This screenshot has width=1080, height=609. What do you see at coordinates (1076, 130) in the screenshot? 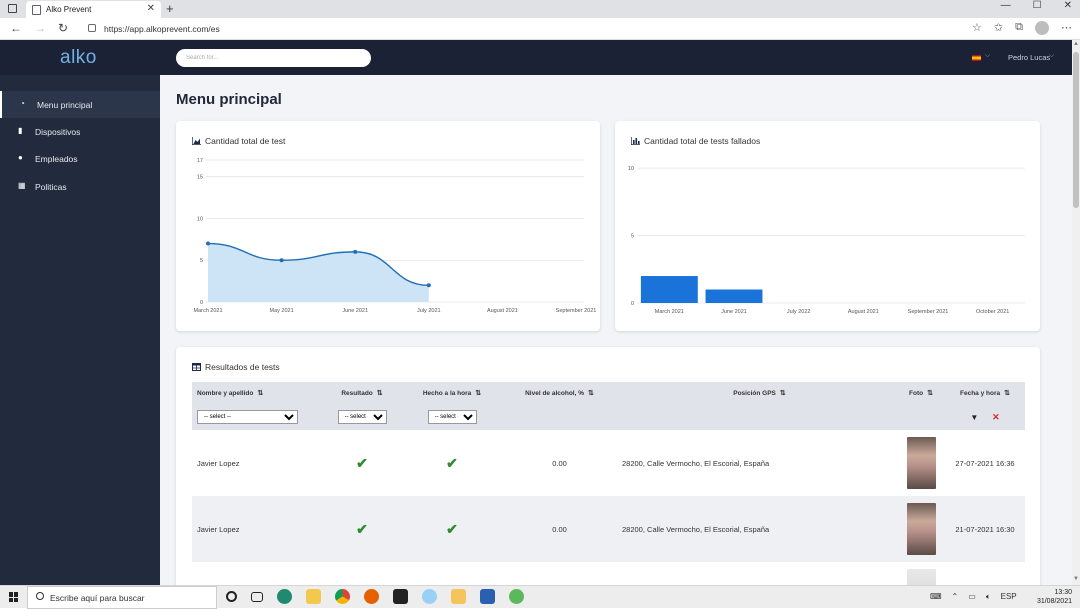
I see `scrollbar-thumb` at bounding box center [1076, 130].